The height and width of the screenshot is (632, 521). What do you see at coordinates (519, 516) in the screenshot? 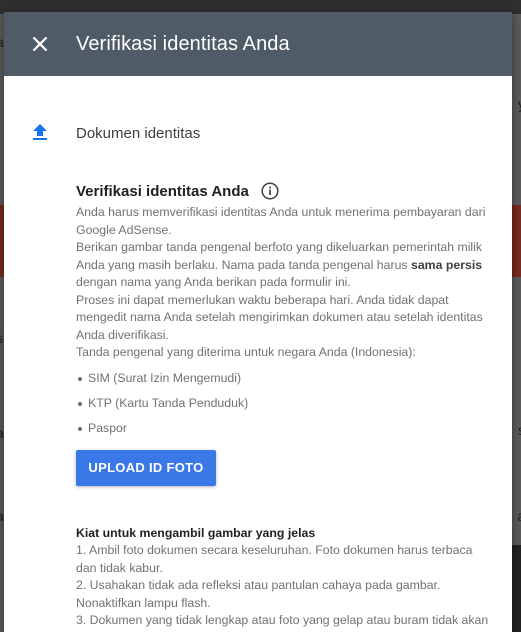
I see `background-text-fragment: a` at bounding box center [519, 516].